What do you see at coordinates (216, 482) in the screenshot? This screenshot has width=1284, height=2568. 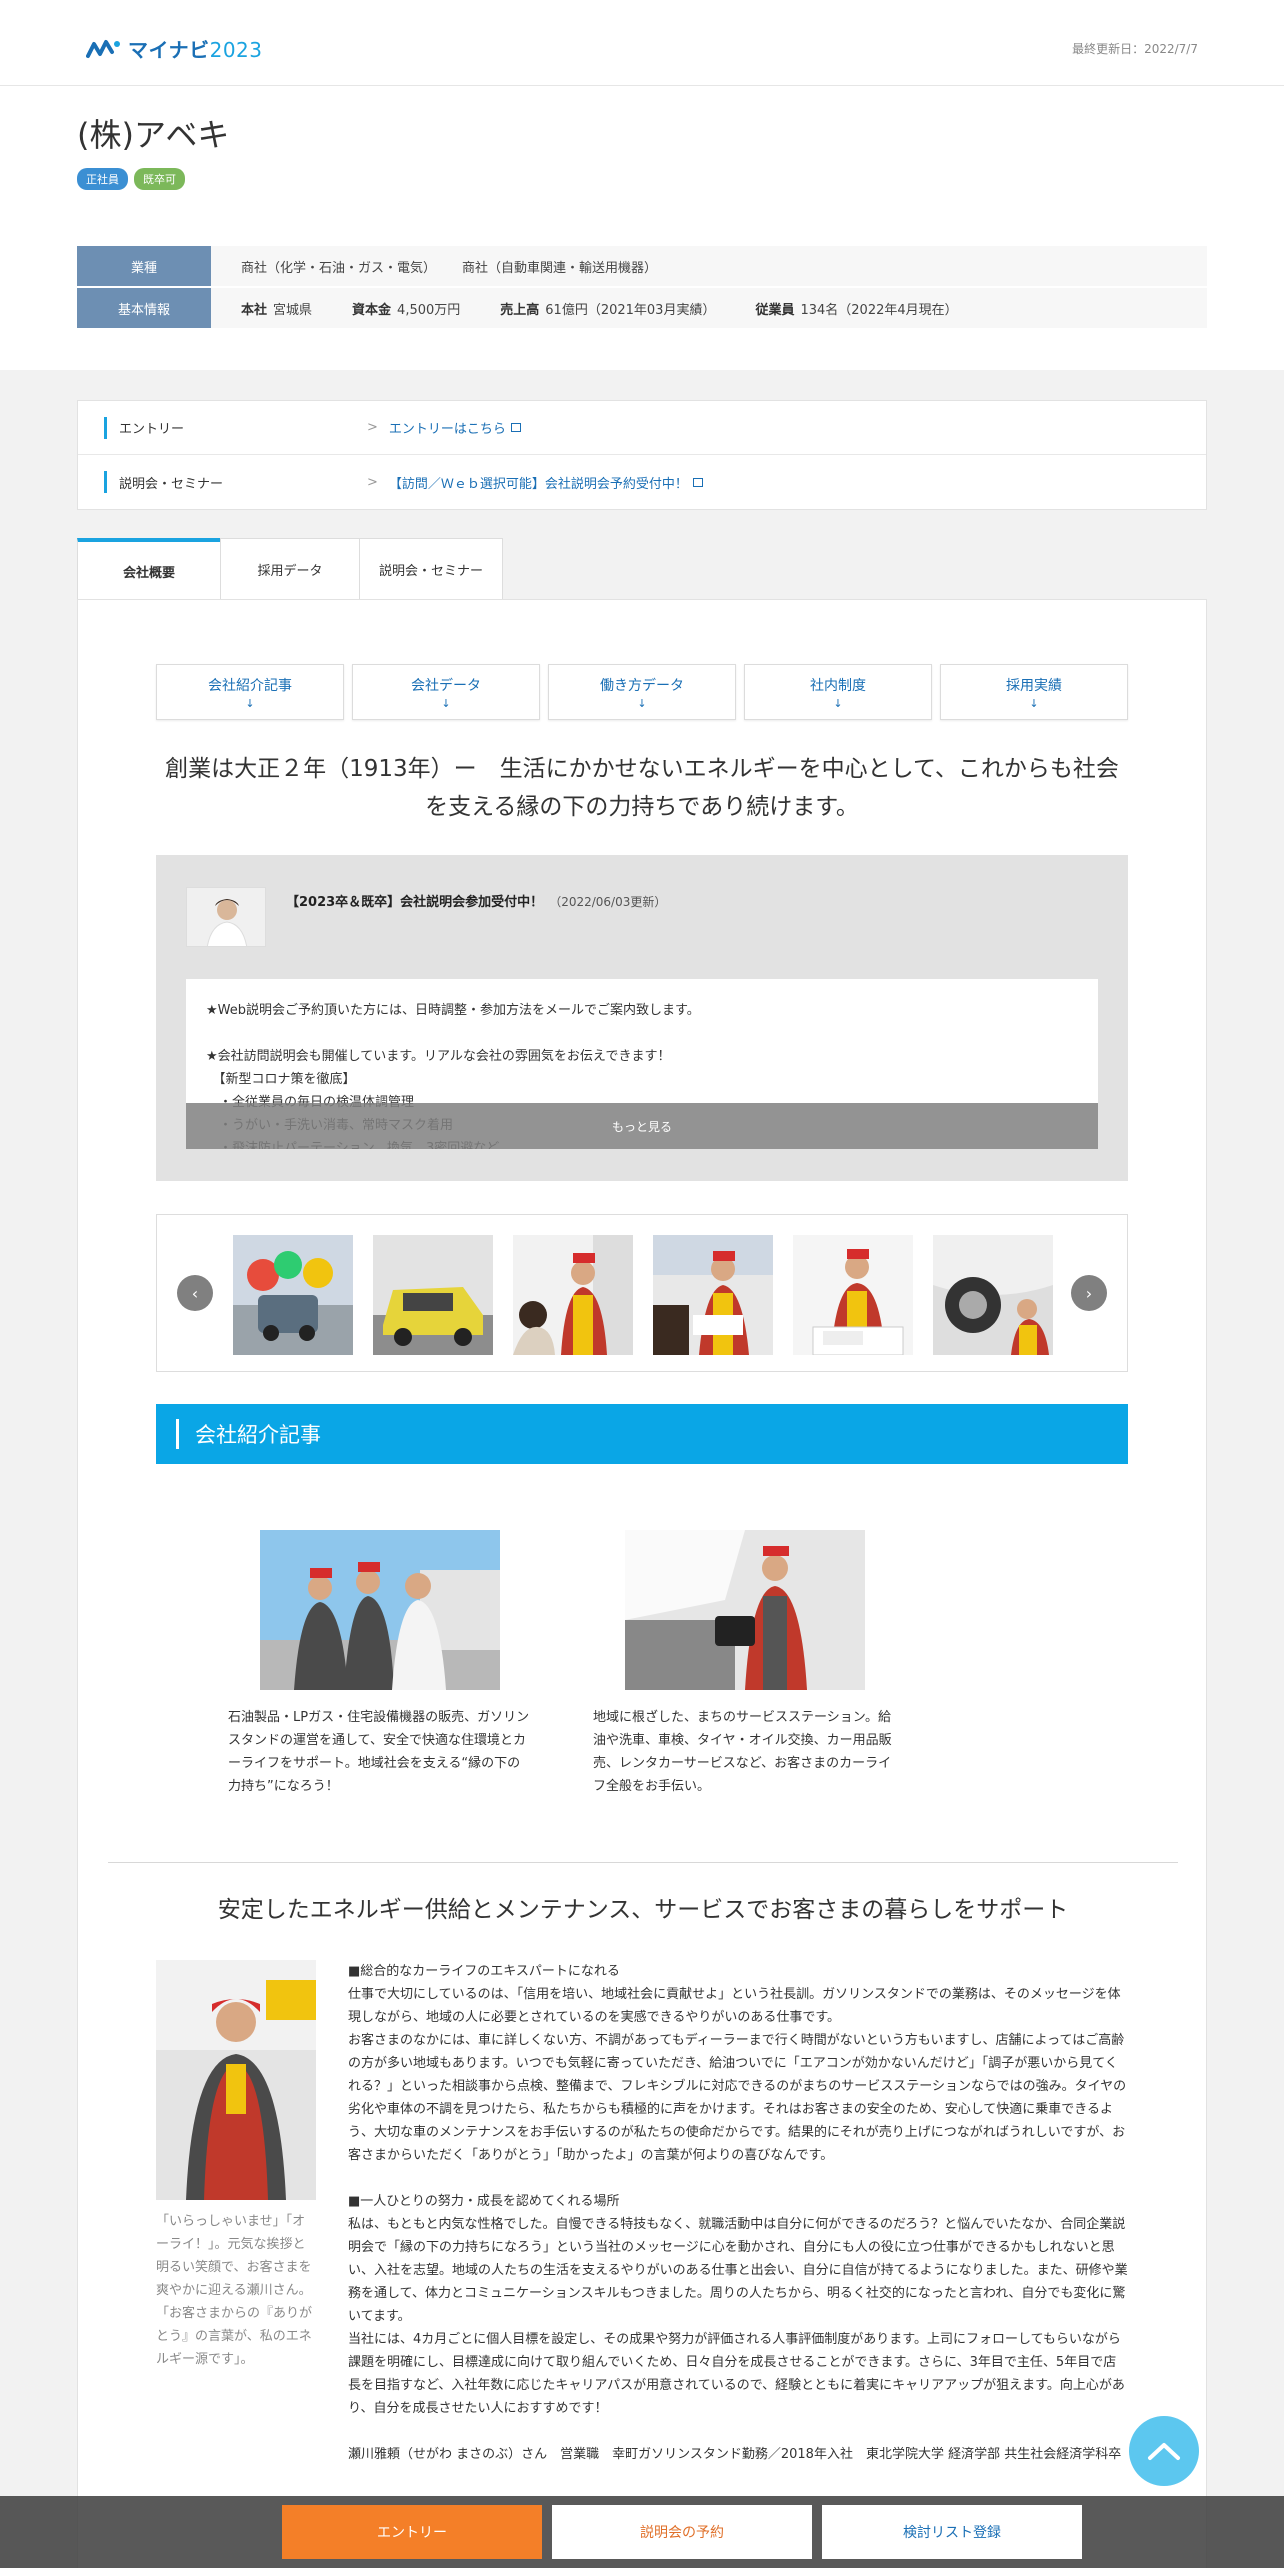 I see `seminar-label: 説明会・セミナー` at bounding box center [216, 482].